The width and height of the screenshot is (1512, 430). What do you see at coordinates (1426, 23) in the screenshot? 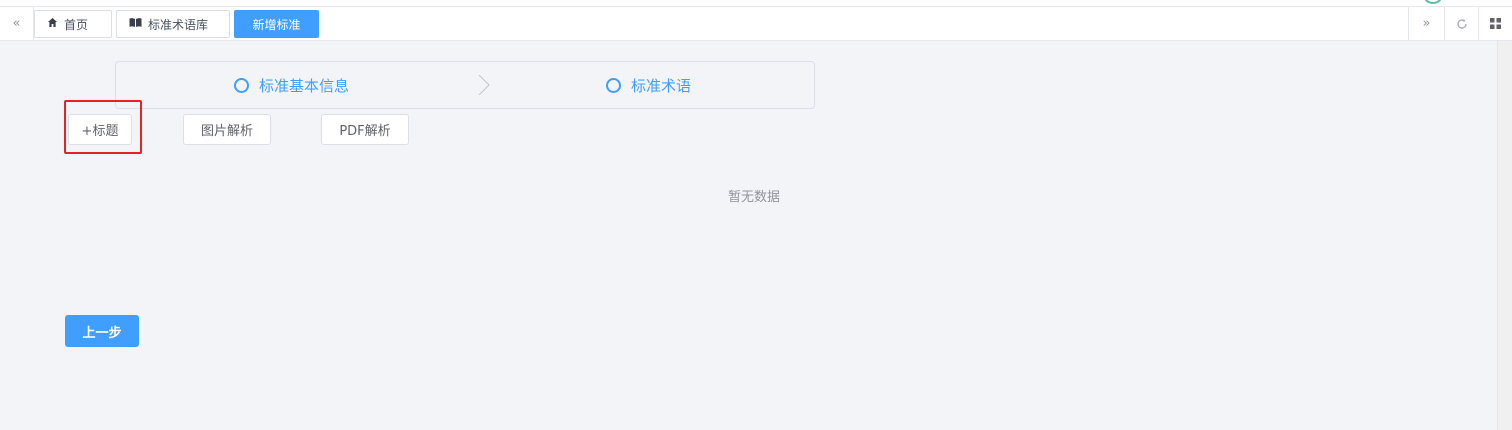
I see `double-chevron-right-icon: »` at bounding box center [1426, 23].